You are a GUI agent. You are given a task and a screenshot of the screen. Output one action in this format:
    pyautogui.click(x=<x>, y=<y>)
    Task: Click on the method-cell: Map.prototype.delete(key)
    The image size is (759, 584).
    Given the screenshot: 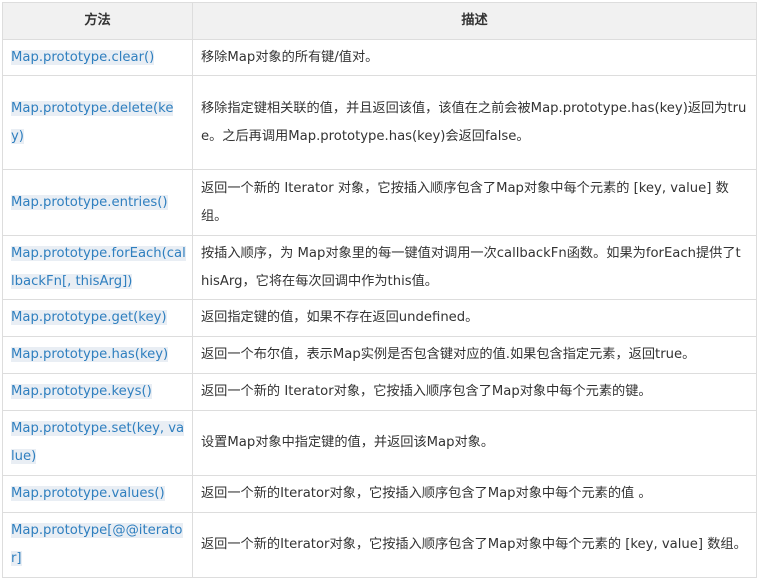 What is the action you would take?
    pyautogui.click(x=97, y=122)
    